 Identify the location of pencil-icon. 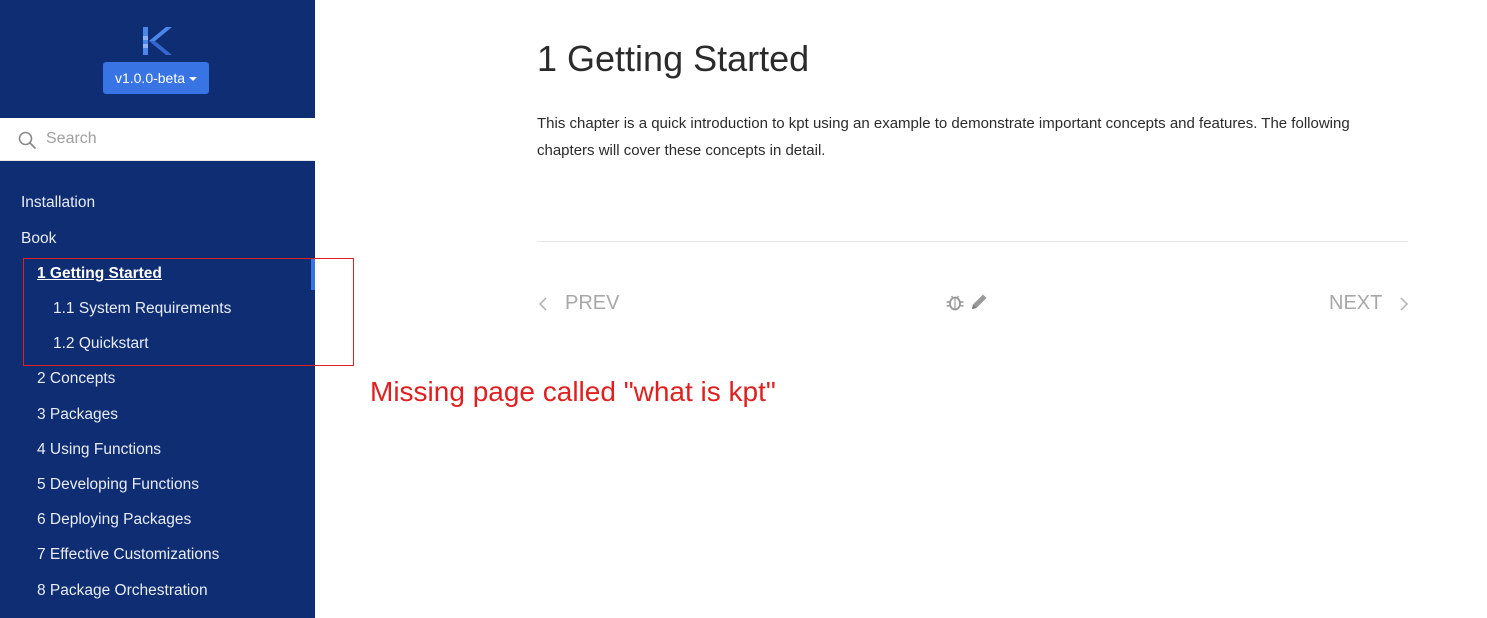
(979, 302).